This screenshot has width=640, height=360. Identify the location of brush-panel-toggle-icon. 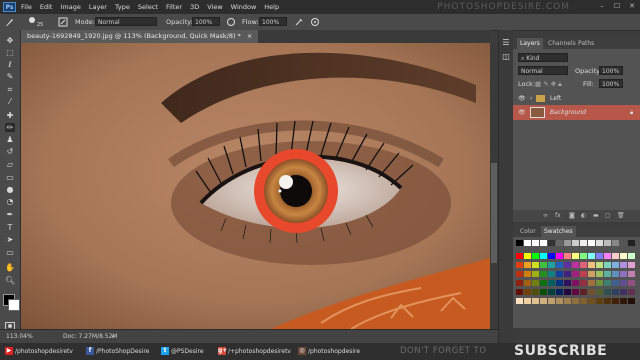
(63, 22).